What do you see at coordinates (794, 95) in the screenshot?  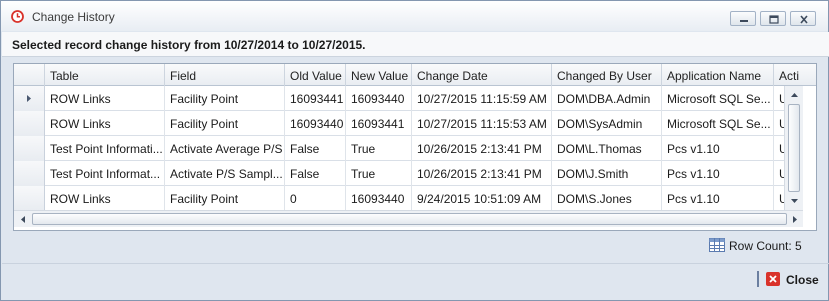 I see `scroll-up-icon` at bounding box center [794, 95].